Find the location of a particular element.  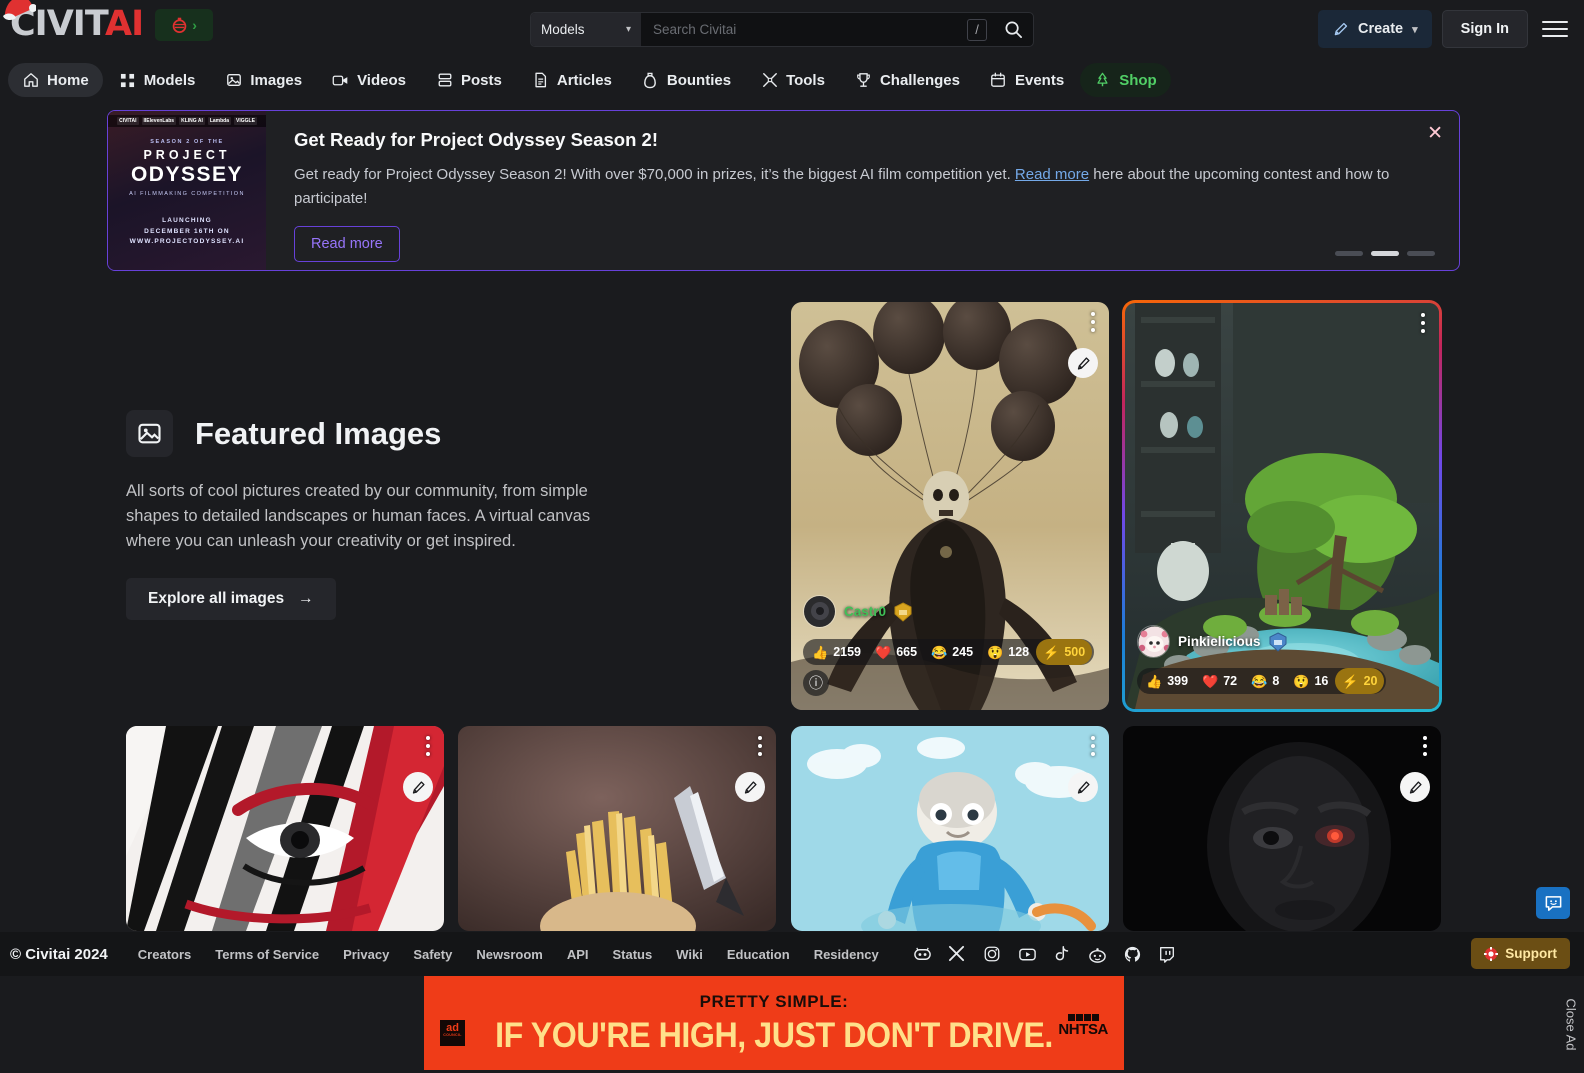

reaction-cry: 😲 16 is located at coordinates (1310, 681).